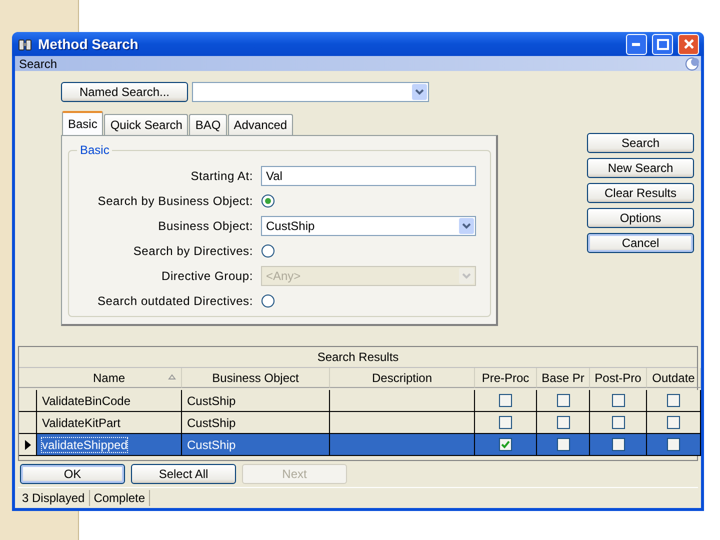 This screenshot has width=720, height=540. I want to click on table-cell: validateShipped, so click(109, 445).